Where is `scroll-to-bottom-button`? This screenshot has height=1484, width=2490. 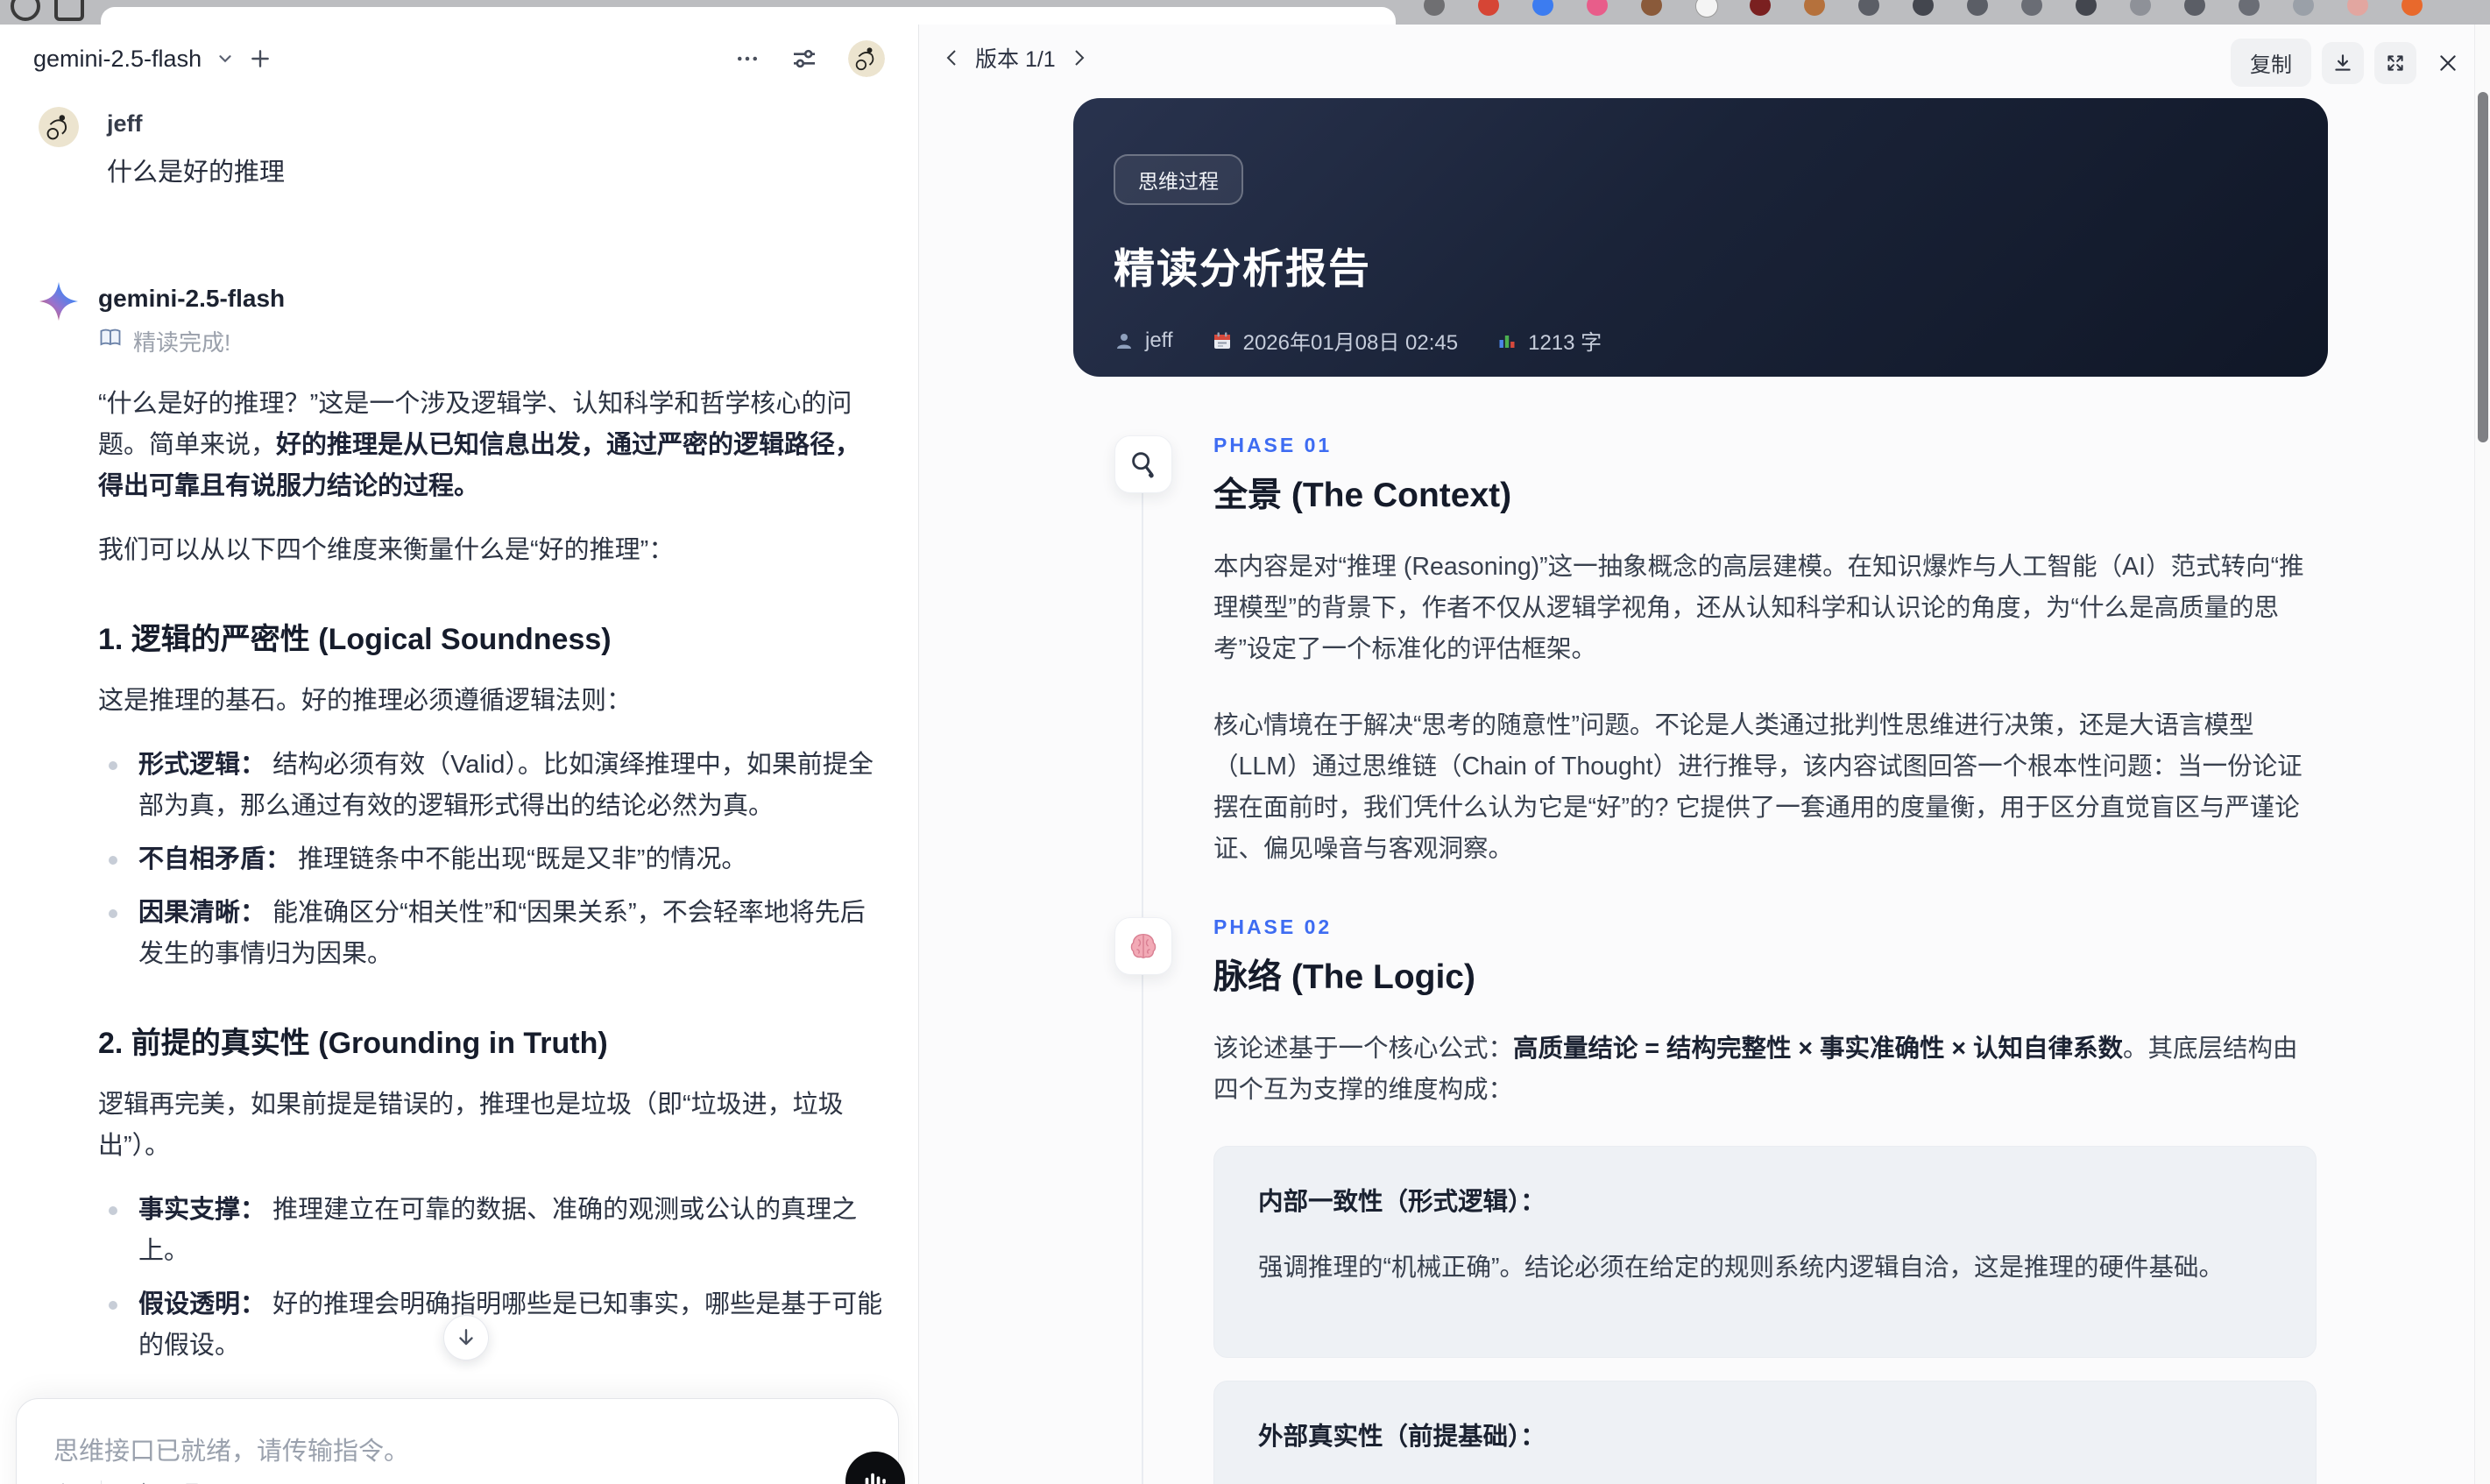 scroll-to-bottom-button is located at coordinates (466, 1337).